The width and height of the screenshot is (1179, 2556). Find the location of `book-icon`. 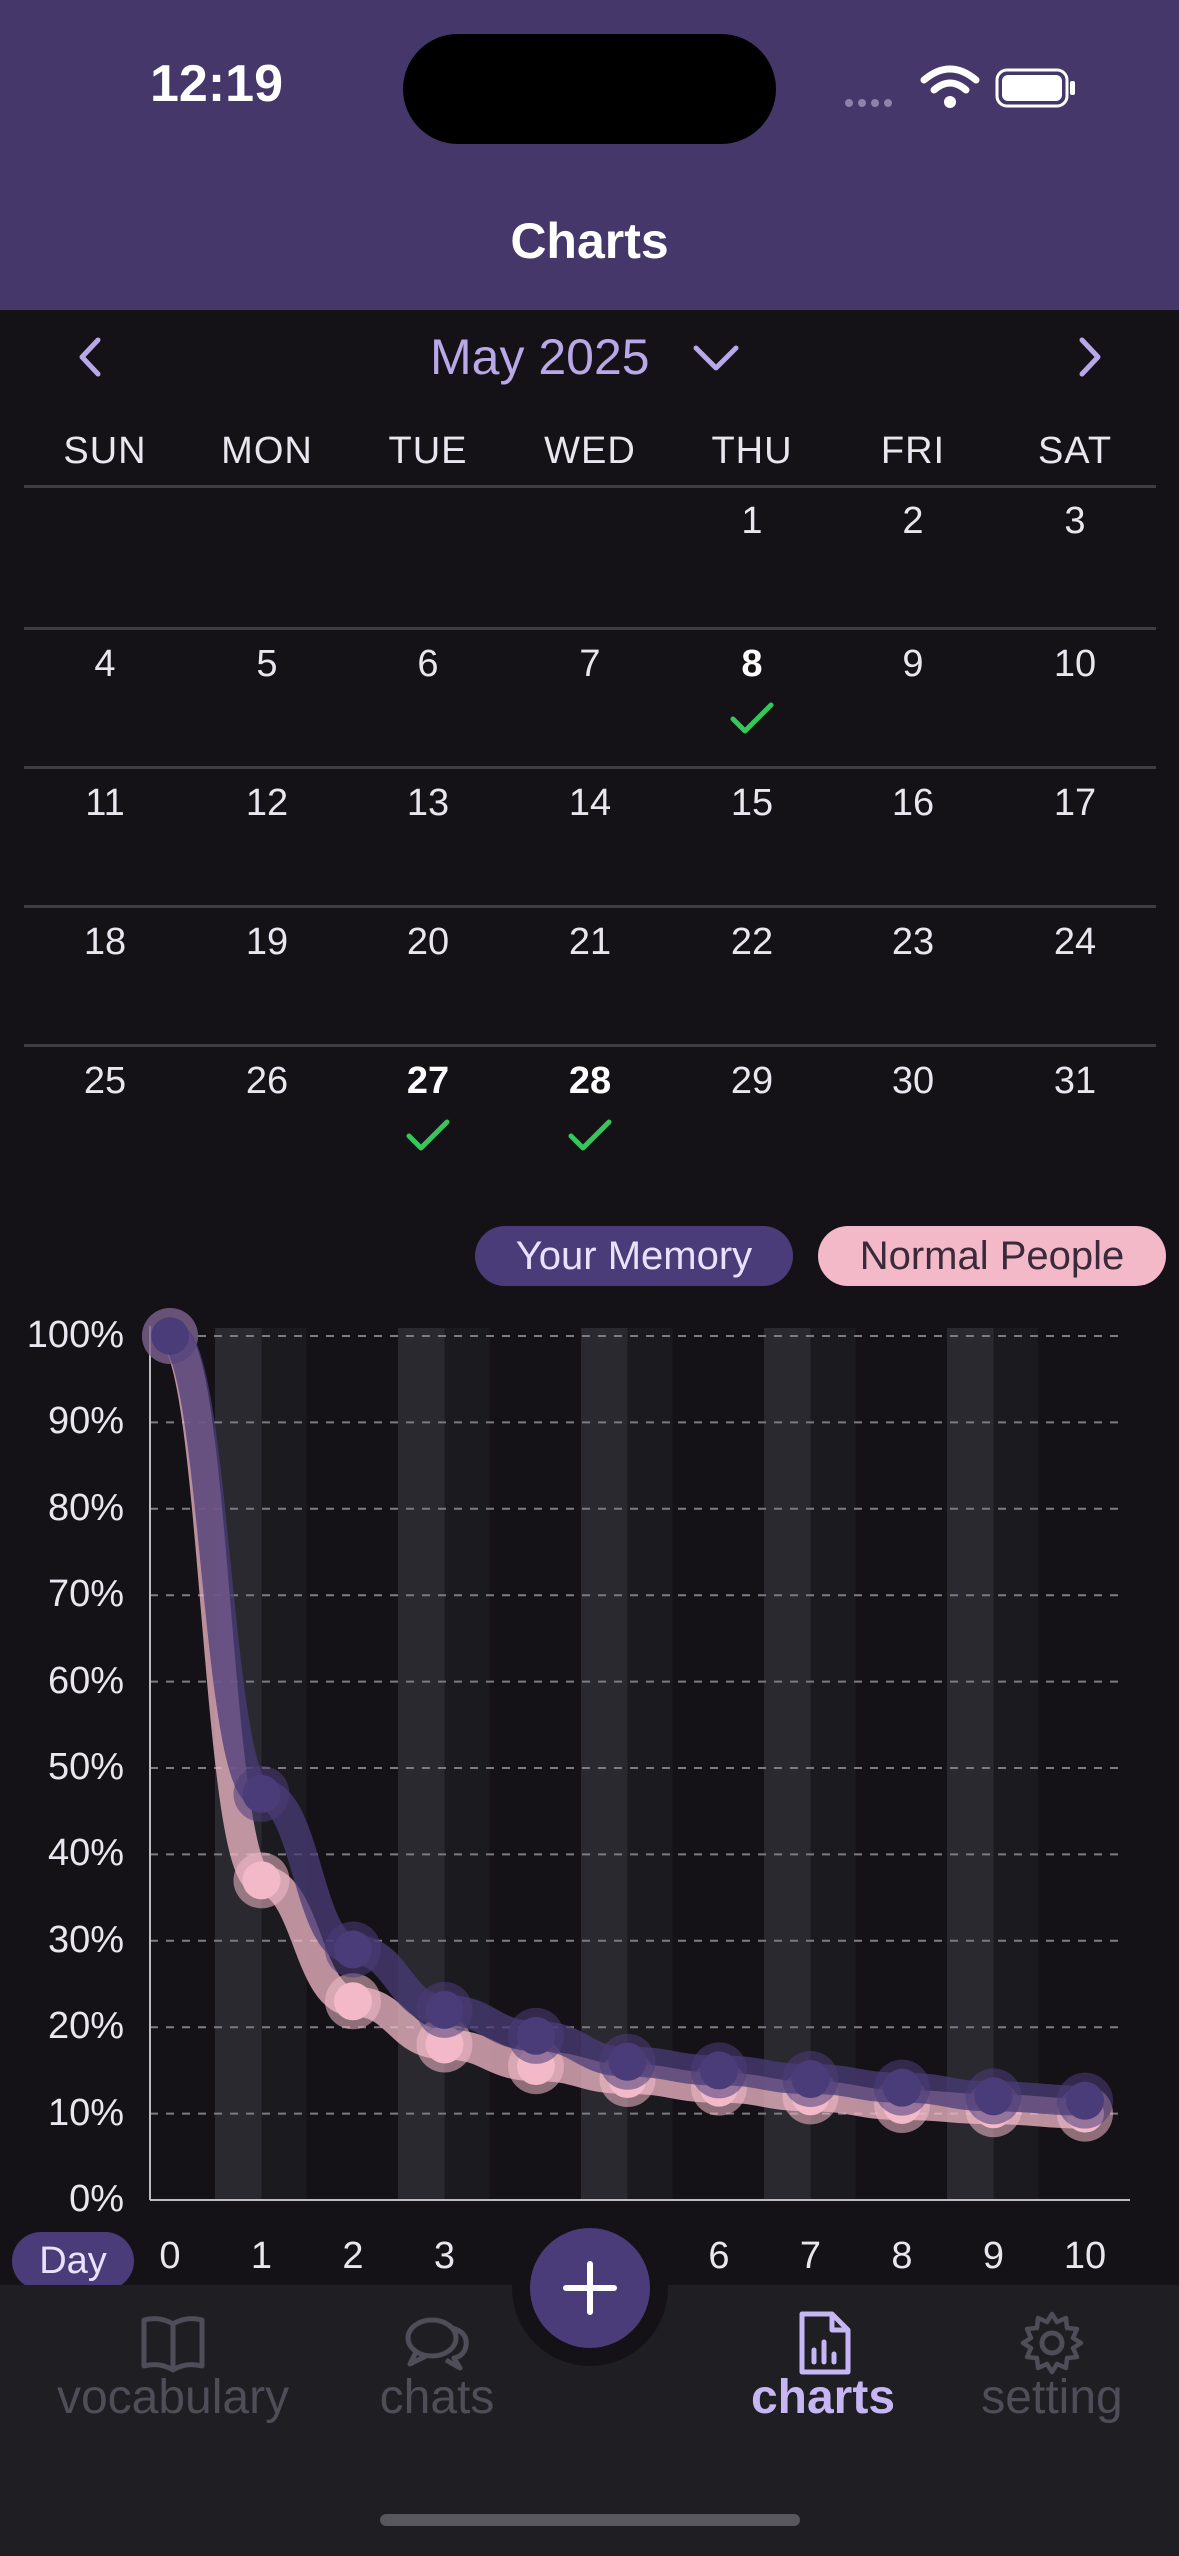

book-icon is located at coordinates (173, 2344).